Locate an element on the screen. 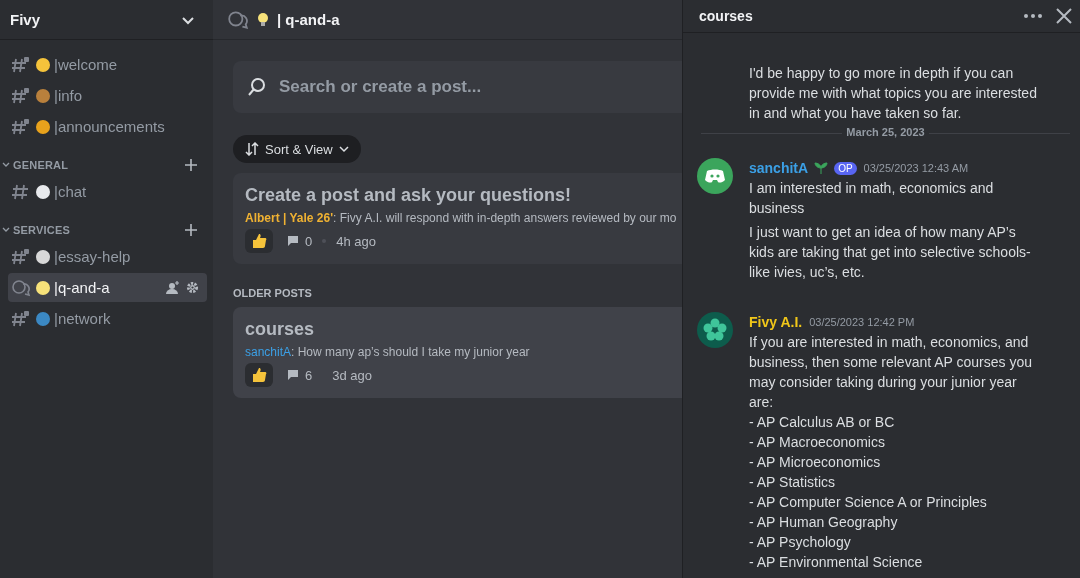 Image resolution: width=1080 pixels, height=578 pixels. channel-item: |announcements is located at coordinates (107, 126).